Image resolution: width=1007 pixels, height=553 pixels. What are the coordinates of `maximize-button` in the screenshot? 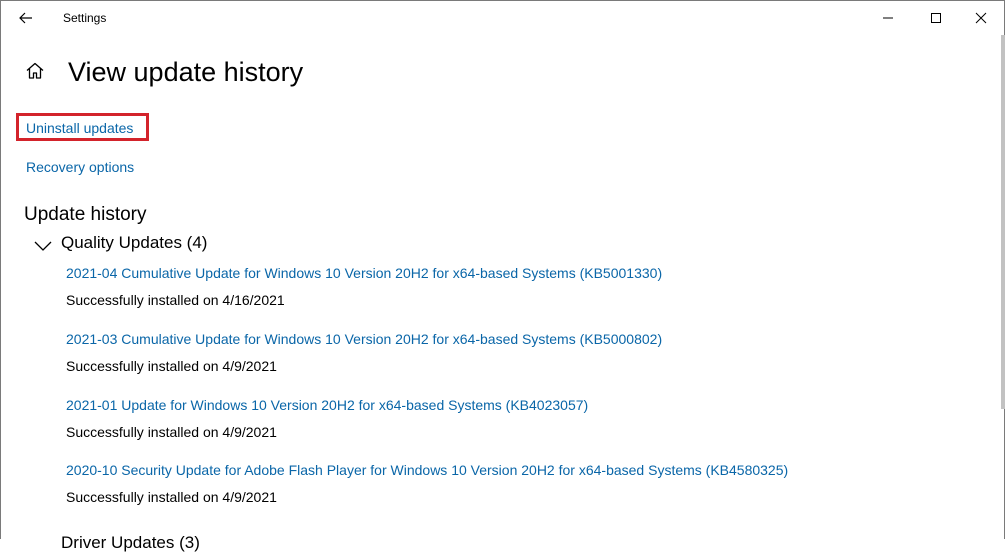 It's located at (936, 17).